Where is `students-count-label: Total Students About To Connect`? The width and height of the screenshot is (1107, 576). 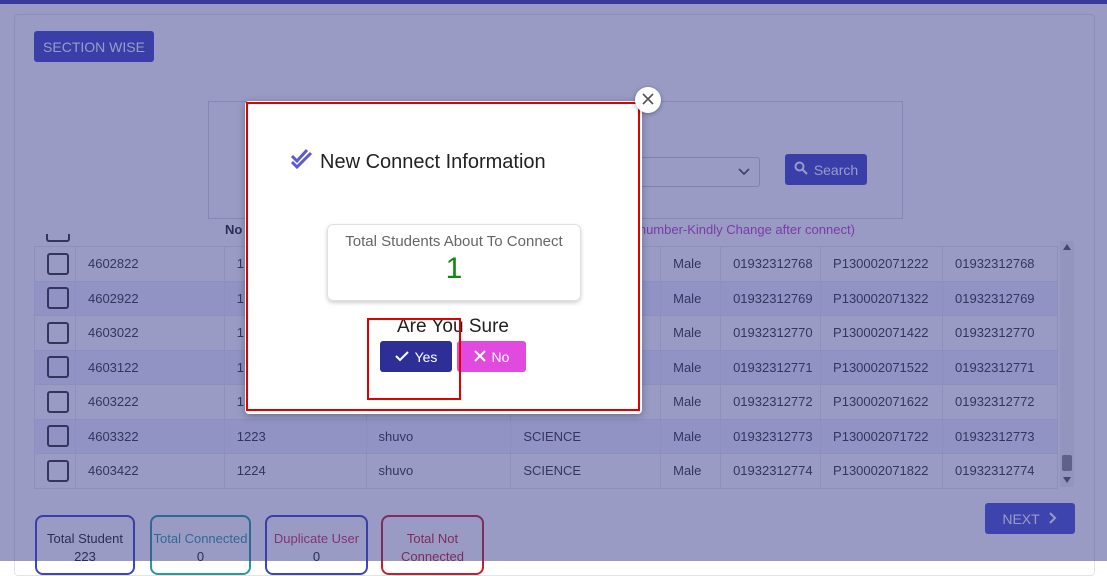
students-count-label: Total Students About To Connect is located at coordinates (454, 241).